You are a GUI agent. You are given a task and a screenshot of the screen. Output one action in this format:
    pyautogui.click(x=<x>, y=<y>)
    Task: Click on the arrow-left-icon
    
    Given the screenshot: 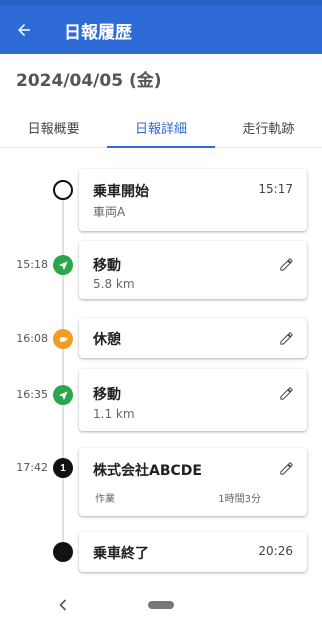 What is the action you would take?
    pyautogui.click(x=24, y=30)
    